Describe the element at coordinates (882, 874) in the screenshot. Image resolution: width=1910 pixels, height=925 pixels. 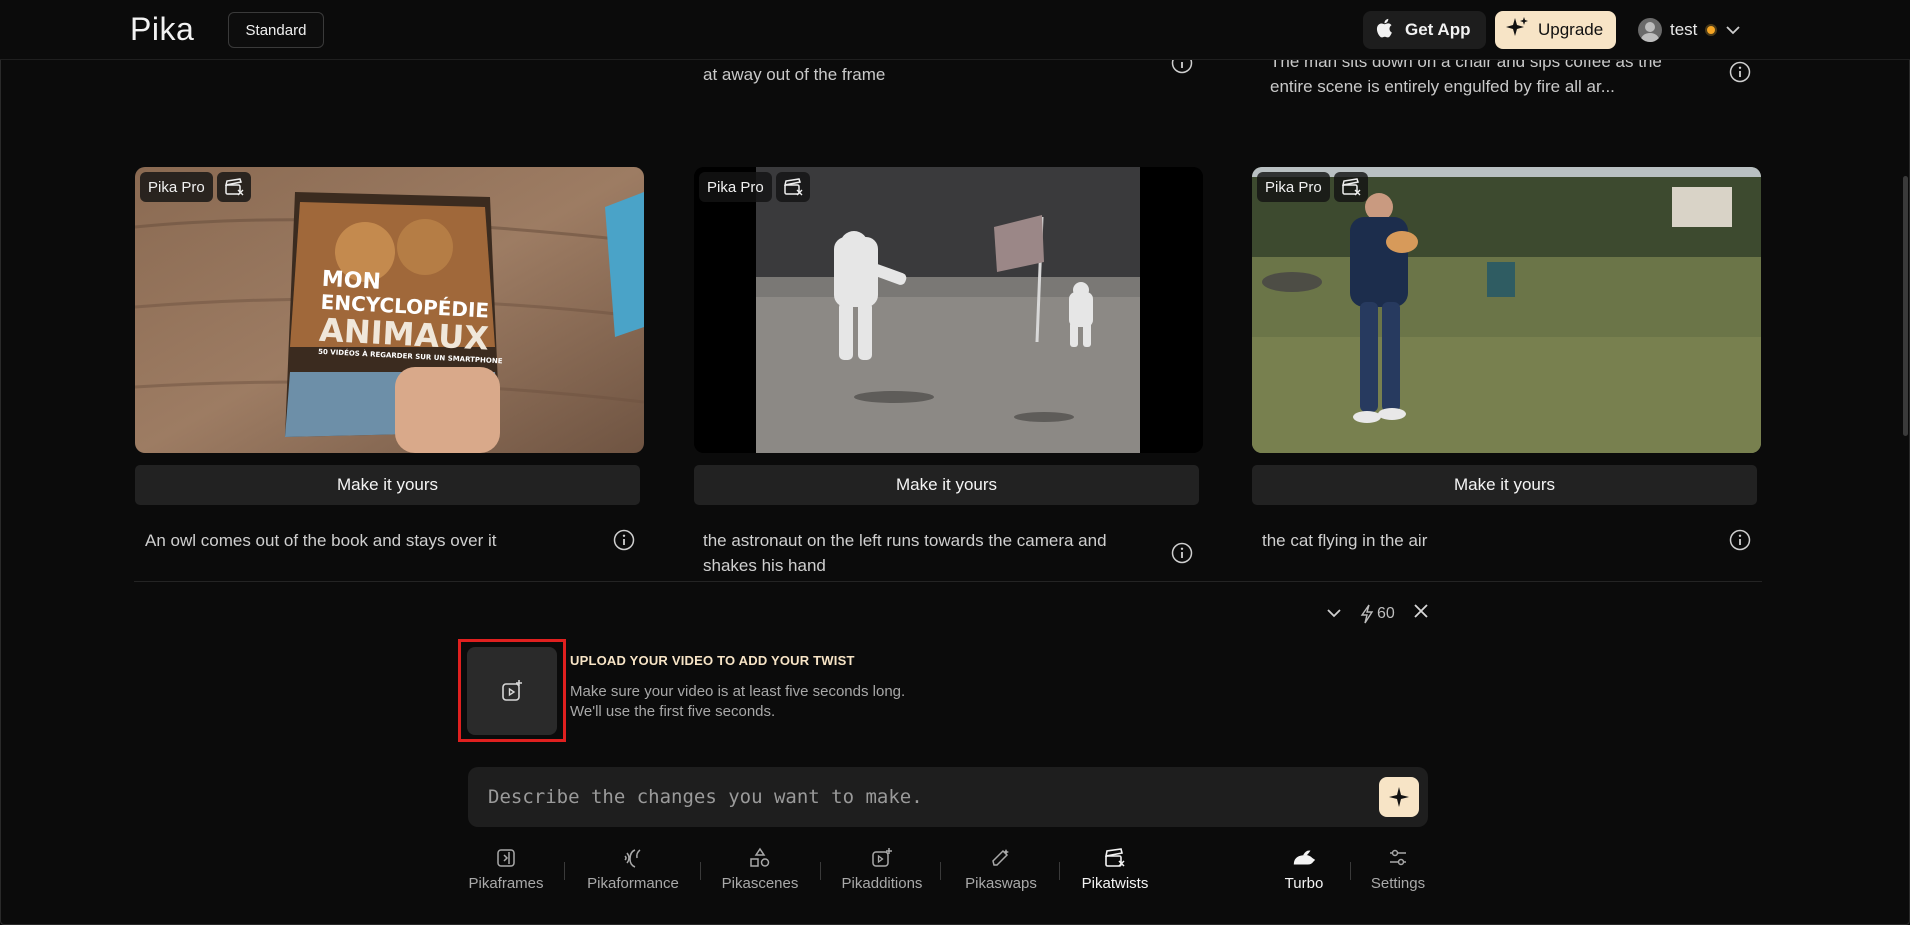
I see `tool-pikadditions: Pikadditions` at that location.